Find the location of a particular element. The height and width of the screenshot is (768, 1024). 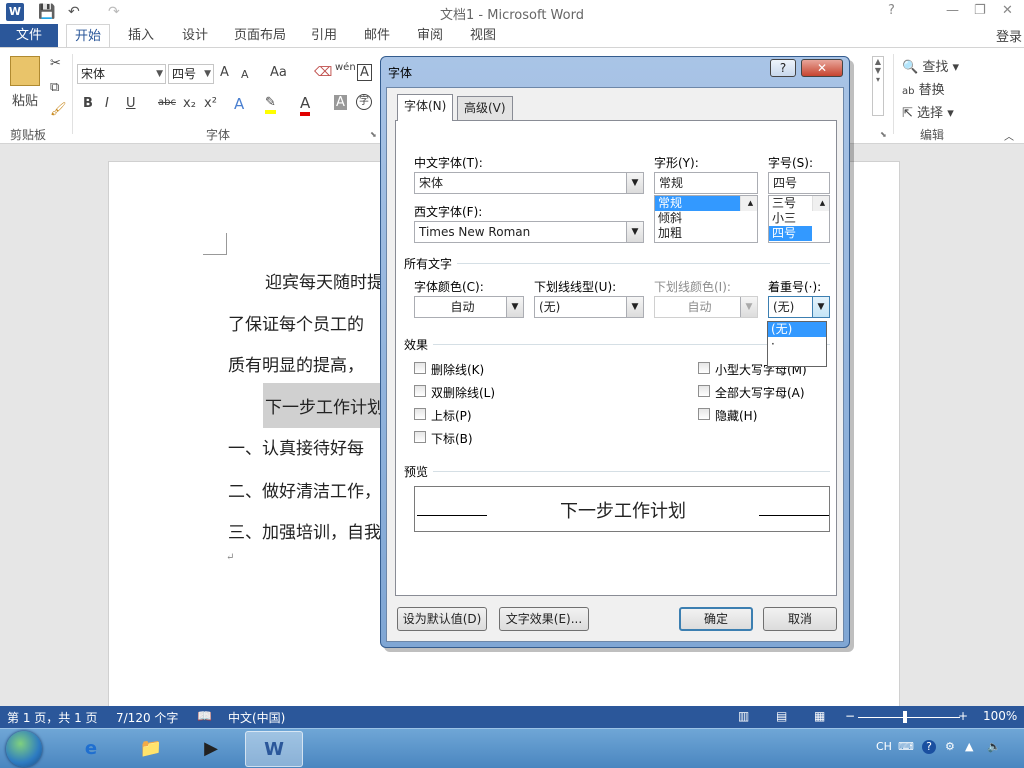

zoom-slider-track is located at coordinates (909, 717).